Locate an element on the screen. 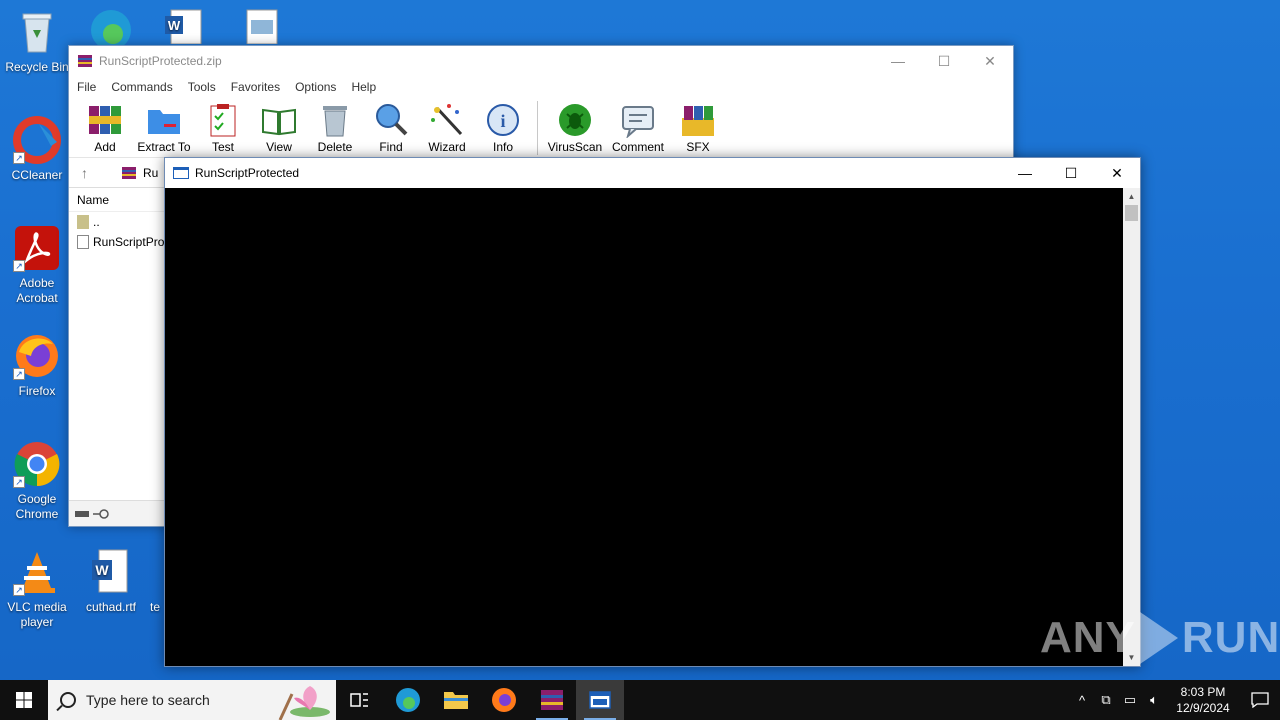 Image resolution: width=1280 pixels, height=720 pixels. menu-commands: Commands is located at coordinates (141, 87).